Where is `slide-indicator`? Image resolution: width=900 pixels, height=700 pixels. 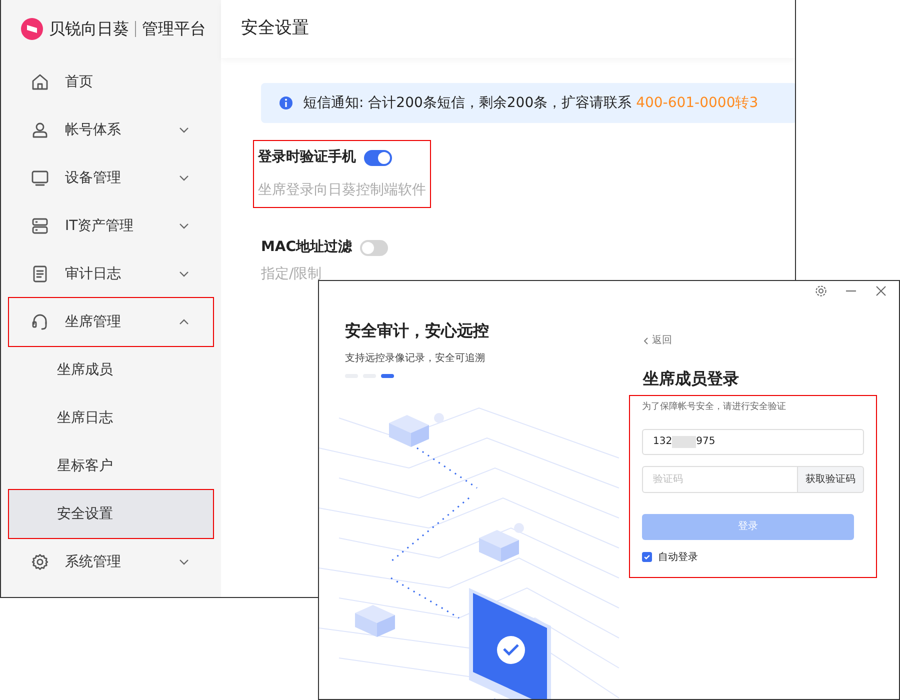 slide-indicator is located at coordinates (387, 376).